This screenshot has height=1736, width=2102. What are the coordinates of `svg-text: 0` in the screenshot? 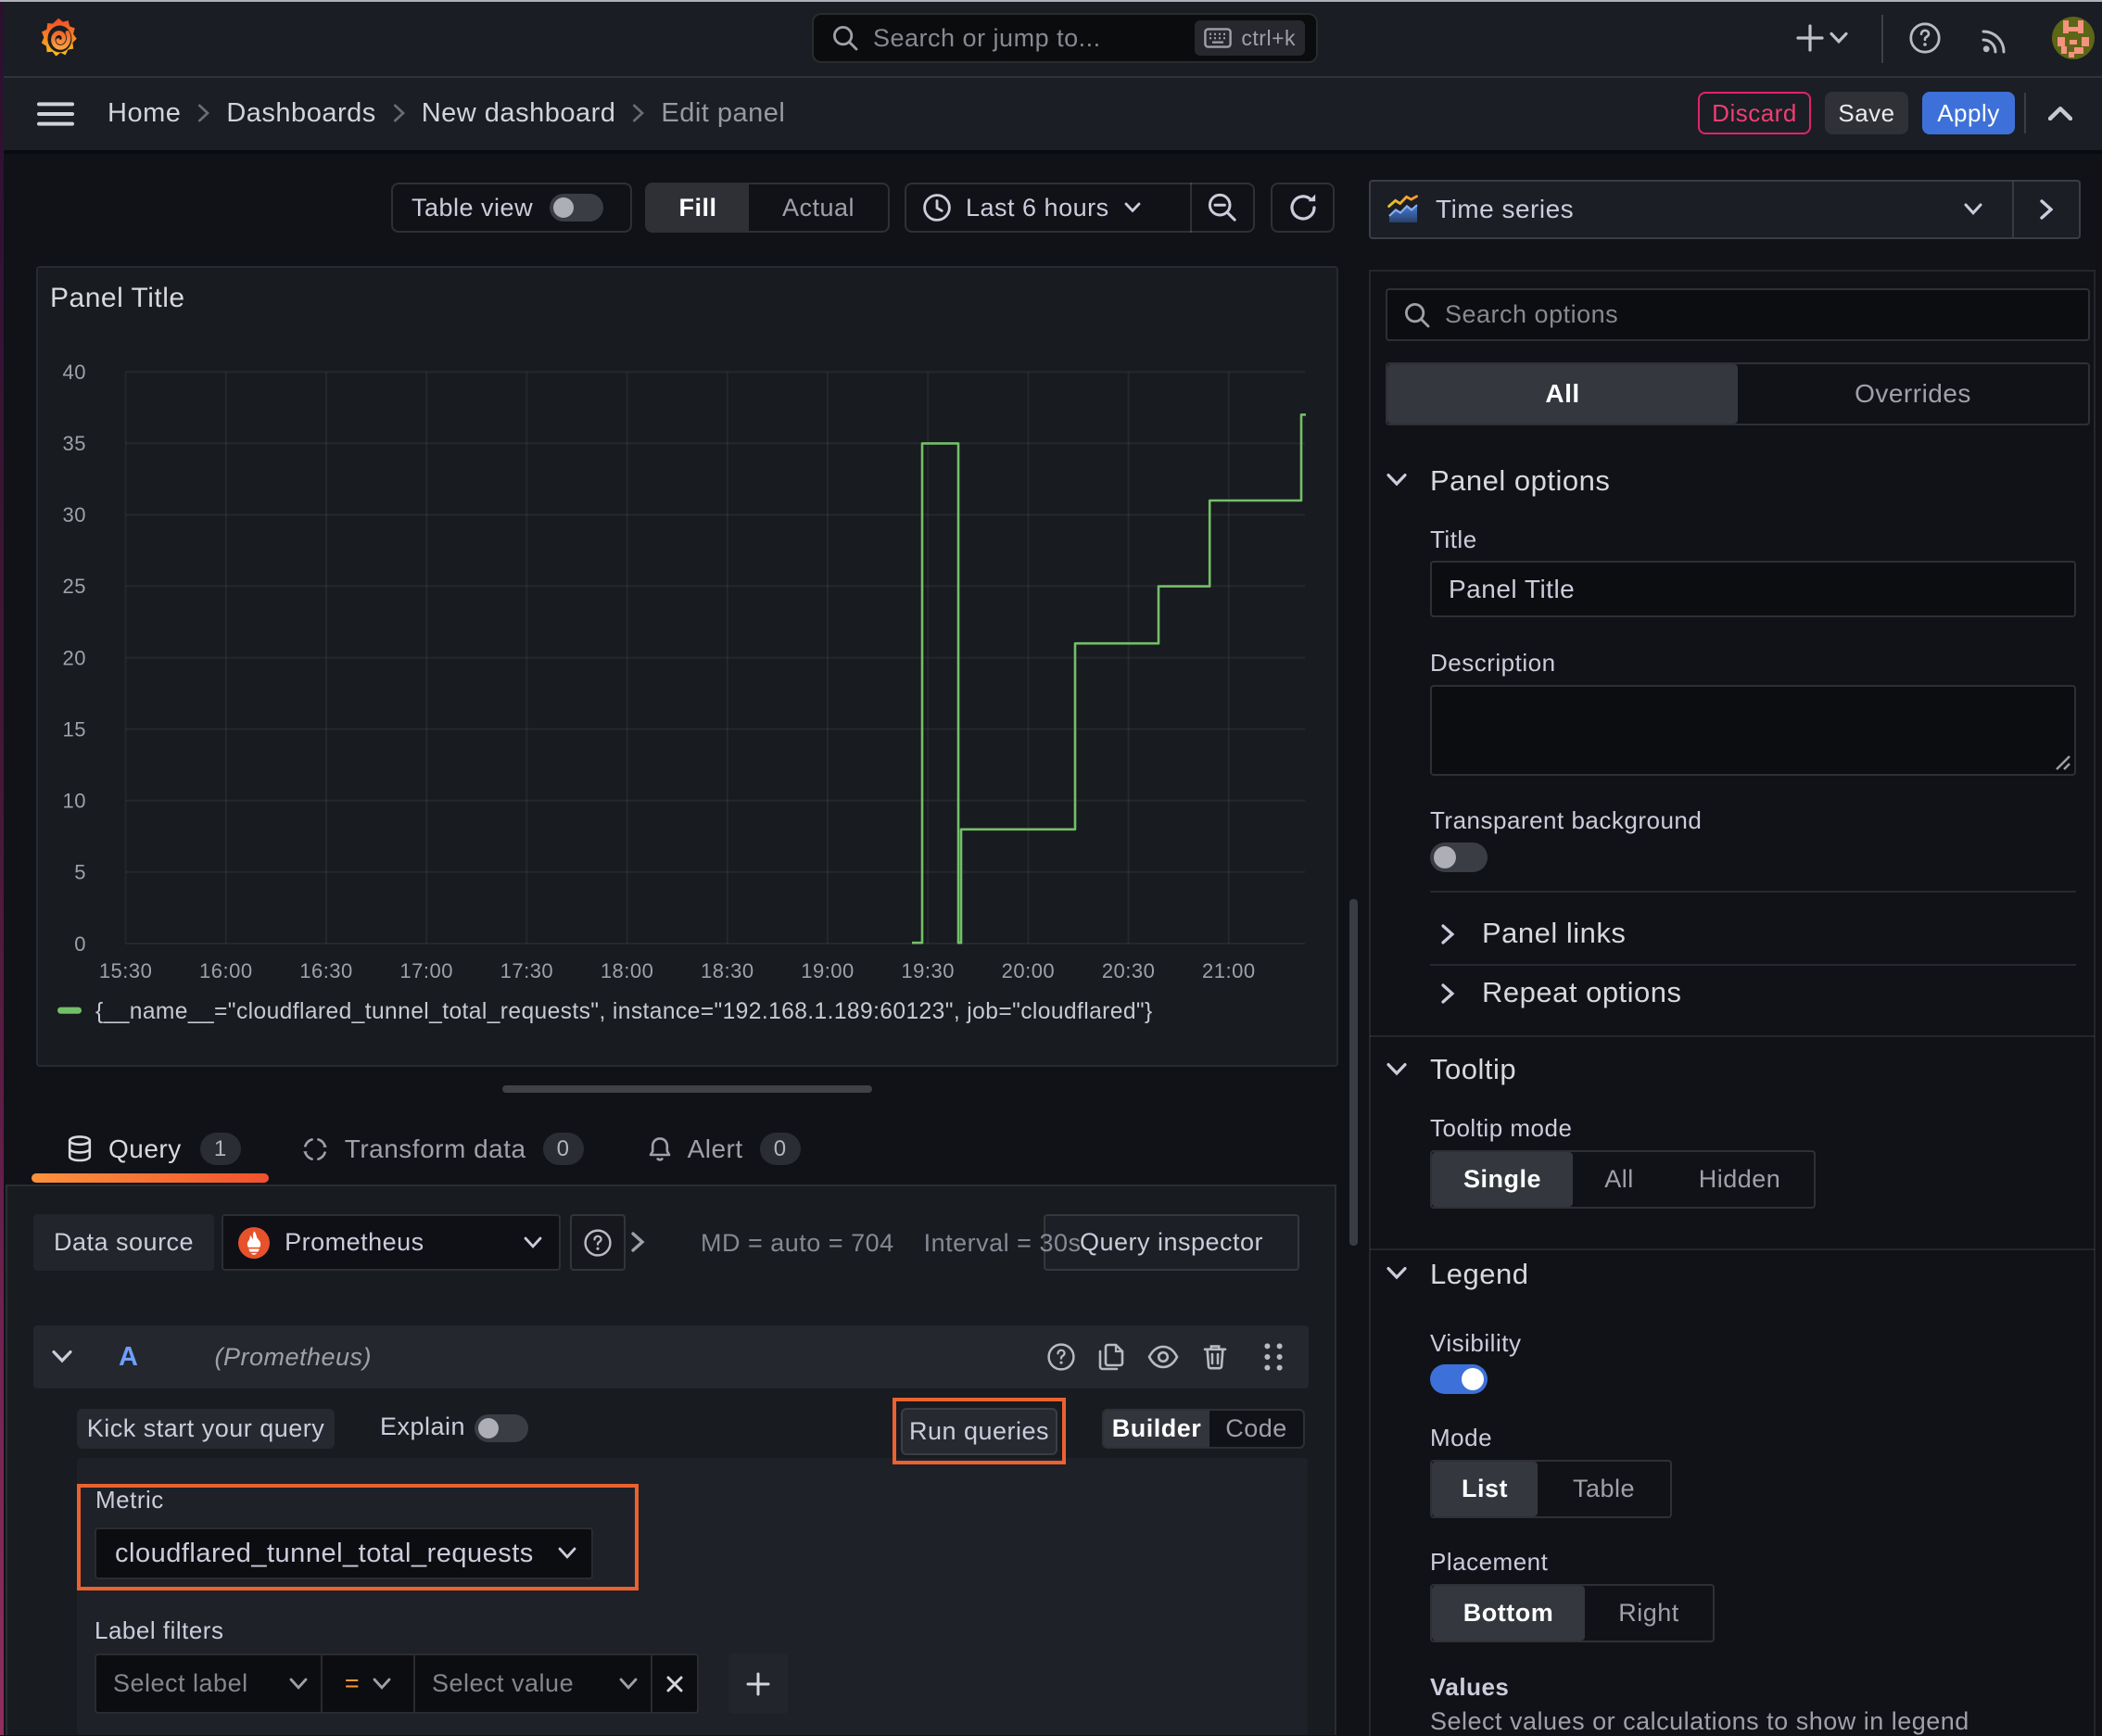 It's located at (80, 944).